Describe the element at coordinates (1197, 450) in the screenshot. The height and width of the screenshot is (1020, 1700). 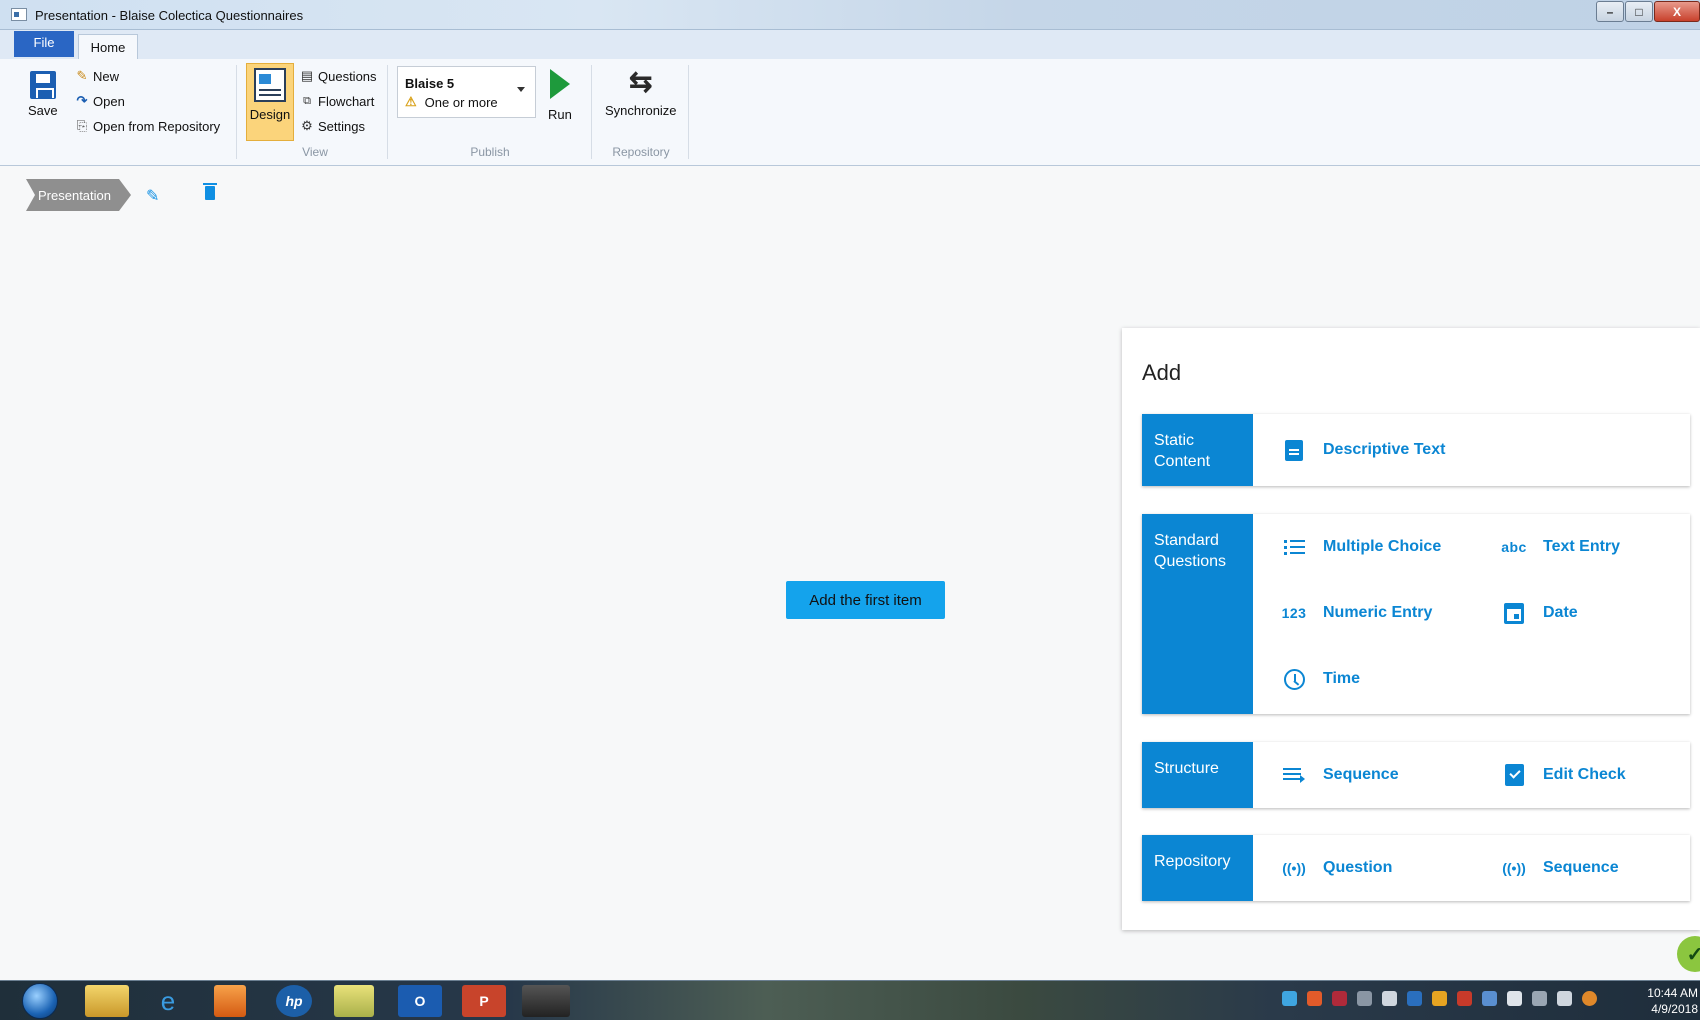
I see `static-content-label: Static Content` at that location.